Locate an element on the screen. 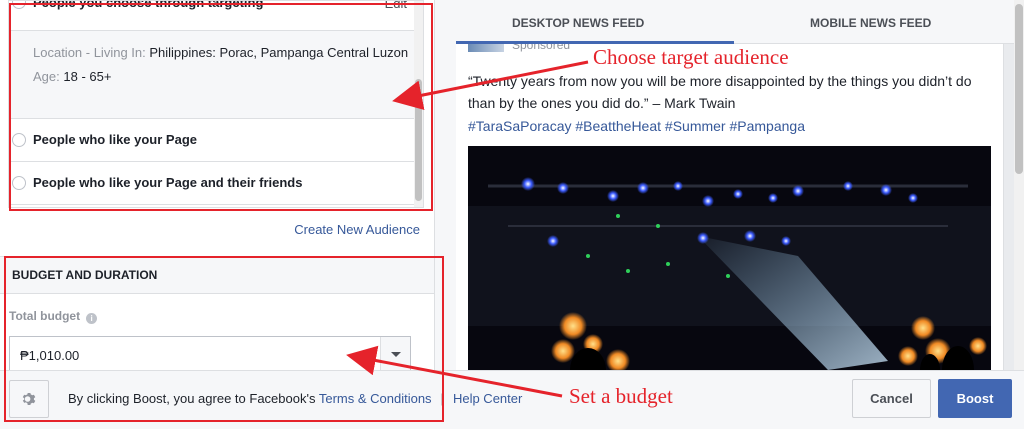 This screenshot has width=1024, height=429. target-arrow is located at coordinates (490, 85).